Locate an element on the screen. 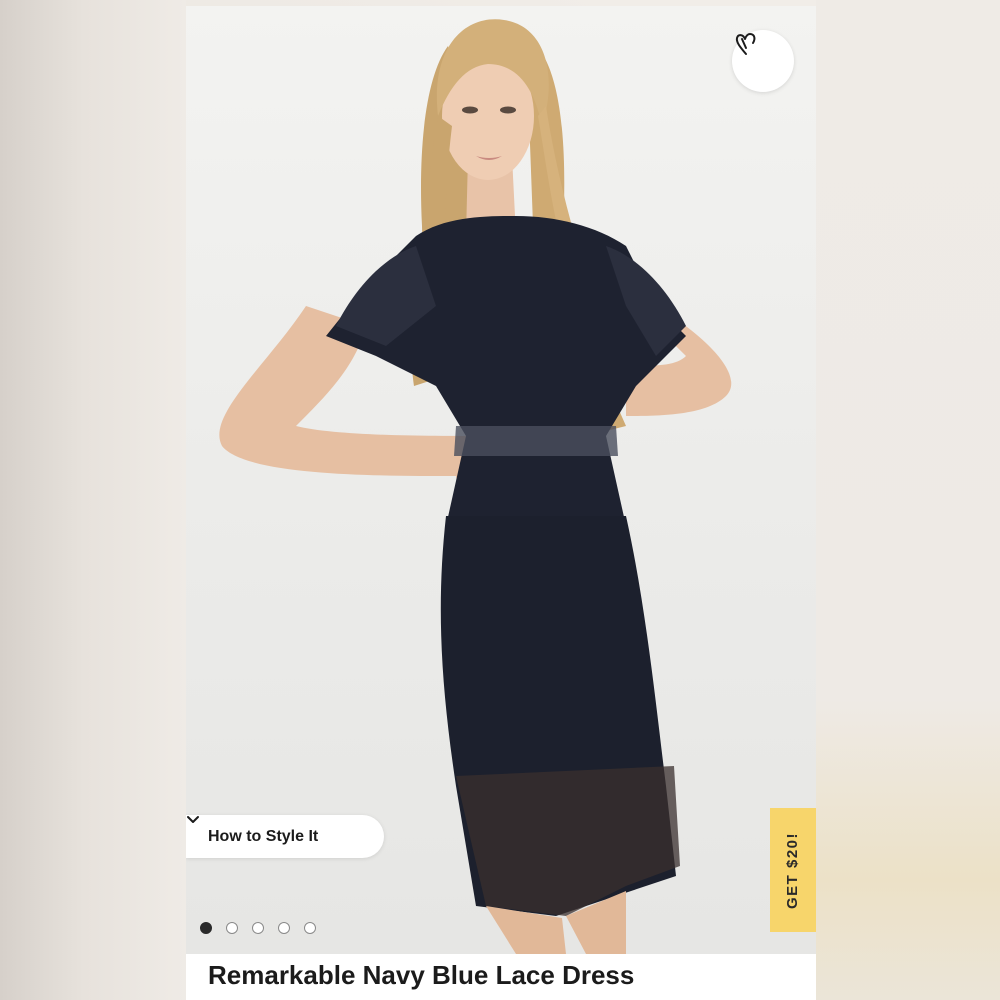 This screenshot has width=1000, height=1000. how-to-style-label: How to Style It is located at coordinates (263, 836).